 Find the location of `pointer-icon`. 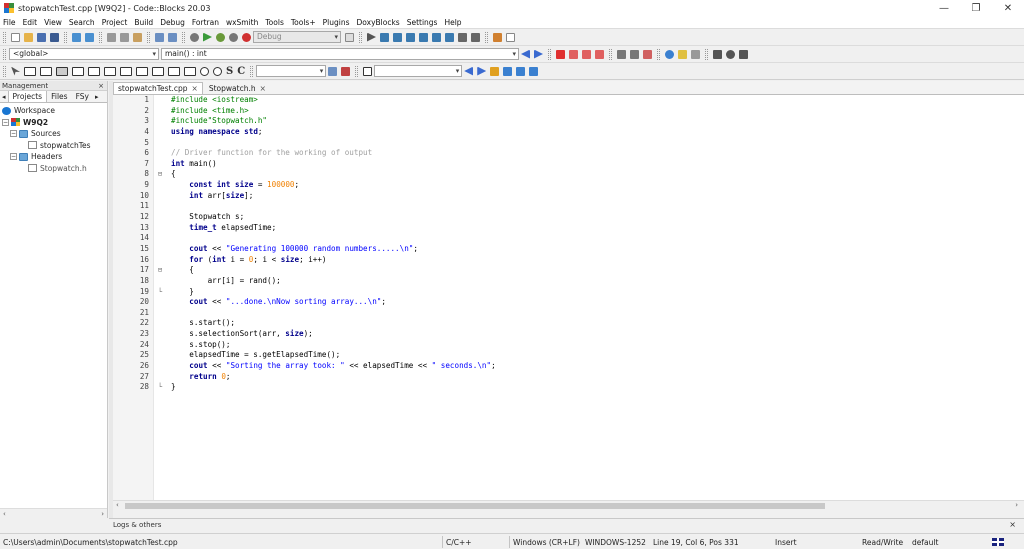

pointer-icon is located at coordinates (15, 71).